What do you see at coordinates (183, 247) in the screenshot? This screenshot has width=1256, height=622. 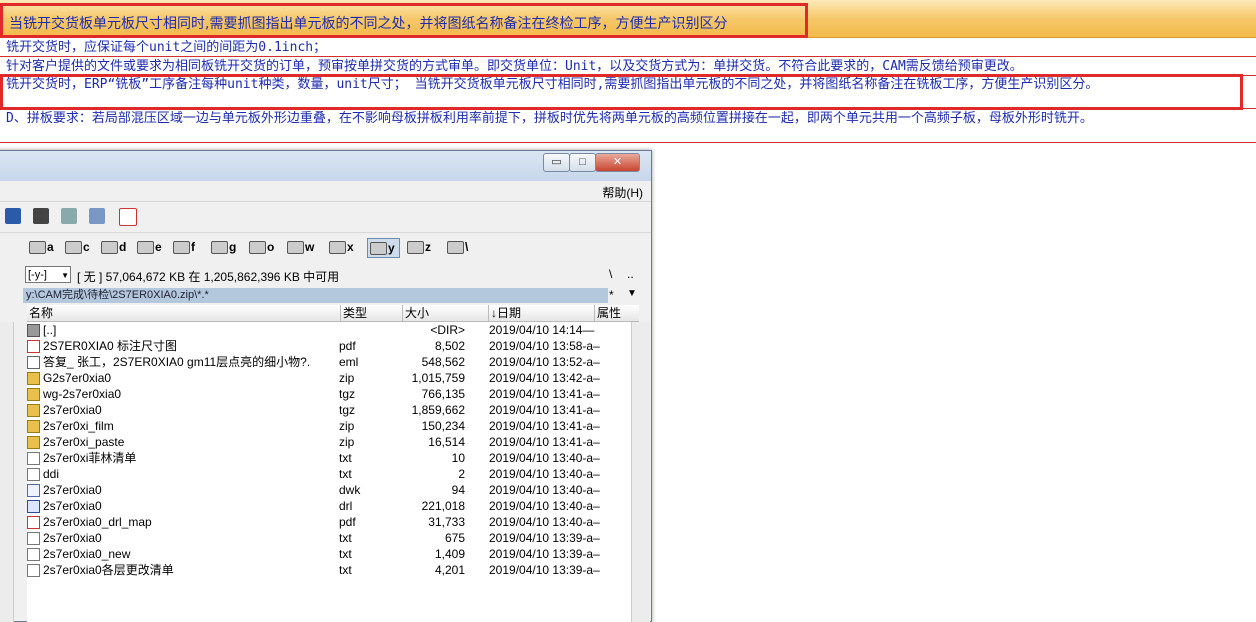 I see `drive-f-button: f` at bounding box center [183, 247].